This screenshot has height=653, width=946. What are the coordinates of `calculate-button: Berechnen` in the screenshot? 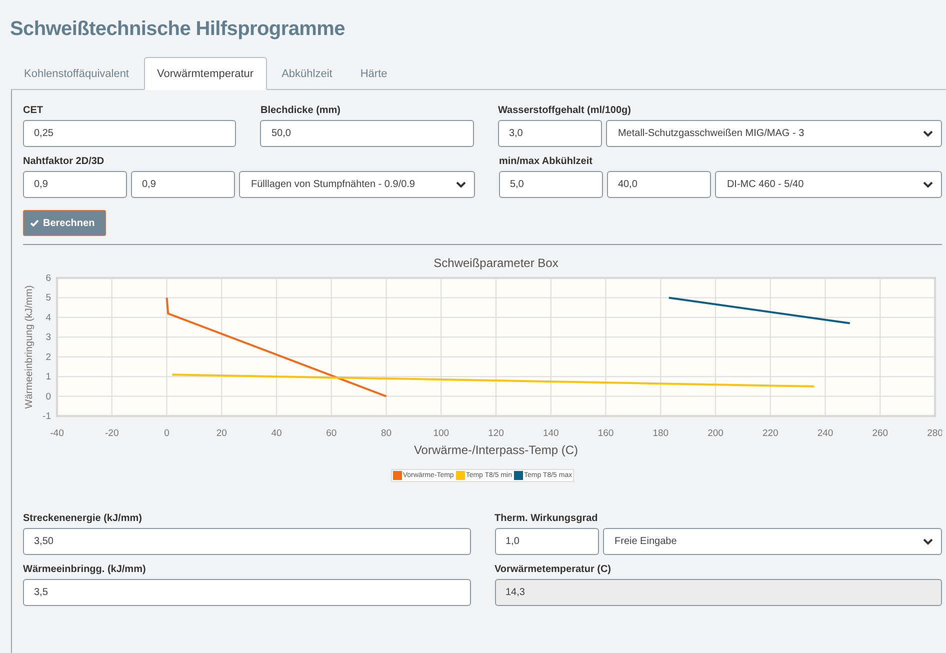 It's located at (64, 223).